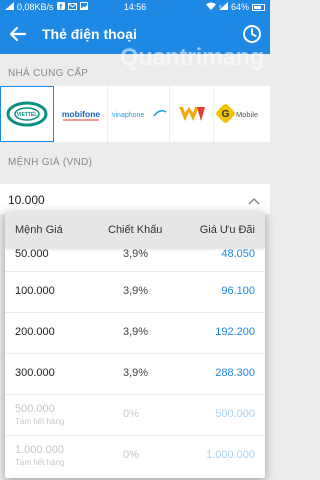 The image size is (320, 480). I want to click on carrier-list: VIETTEL mobifone vinaphone G Mobile, so click(135, 114).